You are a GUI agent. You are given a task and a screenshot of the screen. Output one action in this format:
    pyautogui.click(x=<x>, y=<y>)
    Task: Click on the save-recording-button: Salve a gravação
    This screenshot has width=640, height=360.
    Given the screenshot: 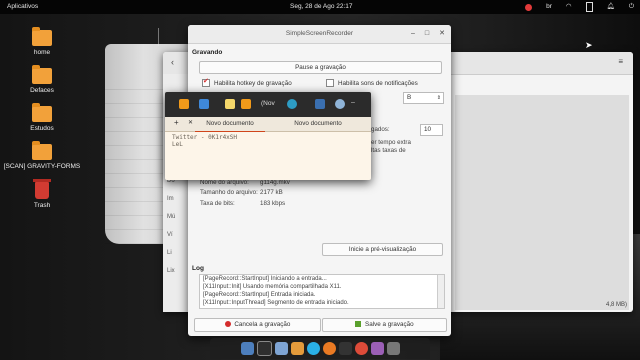 What is the action you would take?
    pyautogui.click(x=384, y=325)
    